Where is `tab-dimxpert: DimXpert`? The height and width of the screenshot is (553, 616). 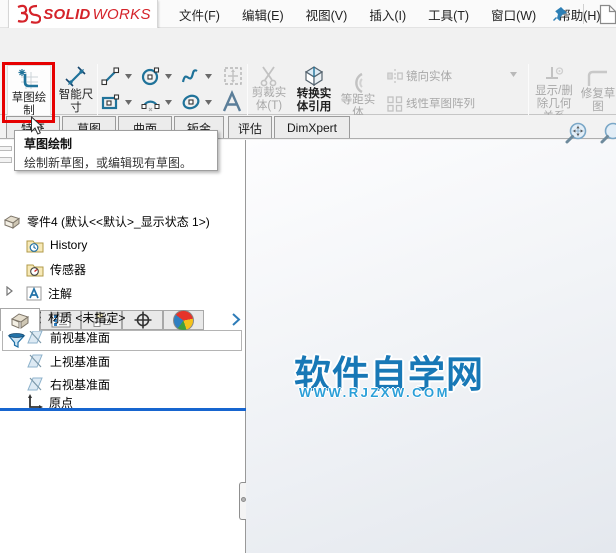
tab-dimxpert: DimXpert is located at coordinates (312, 127).